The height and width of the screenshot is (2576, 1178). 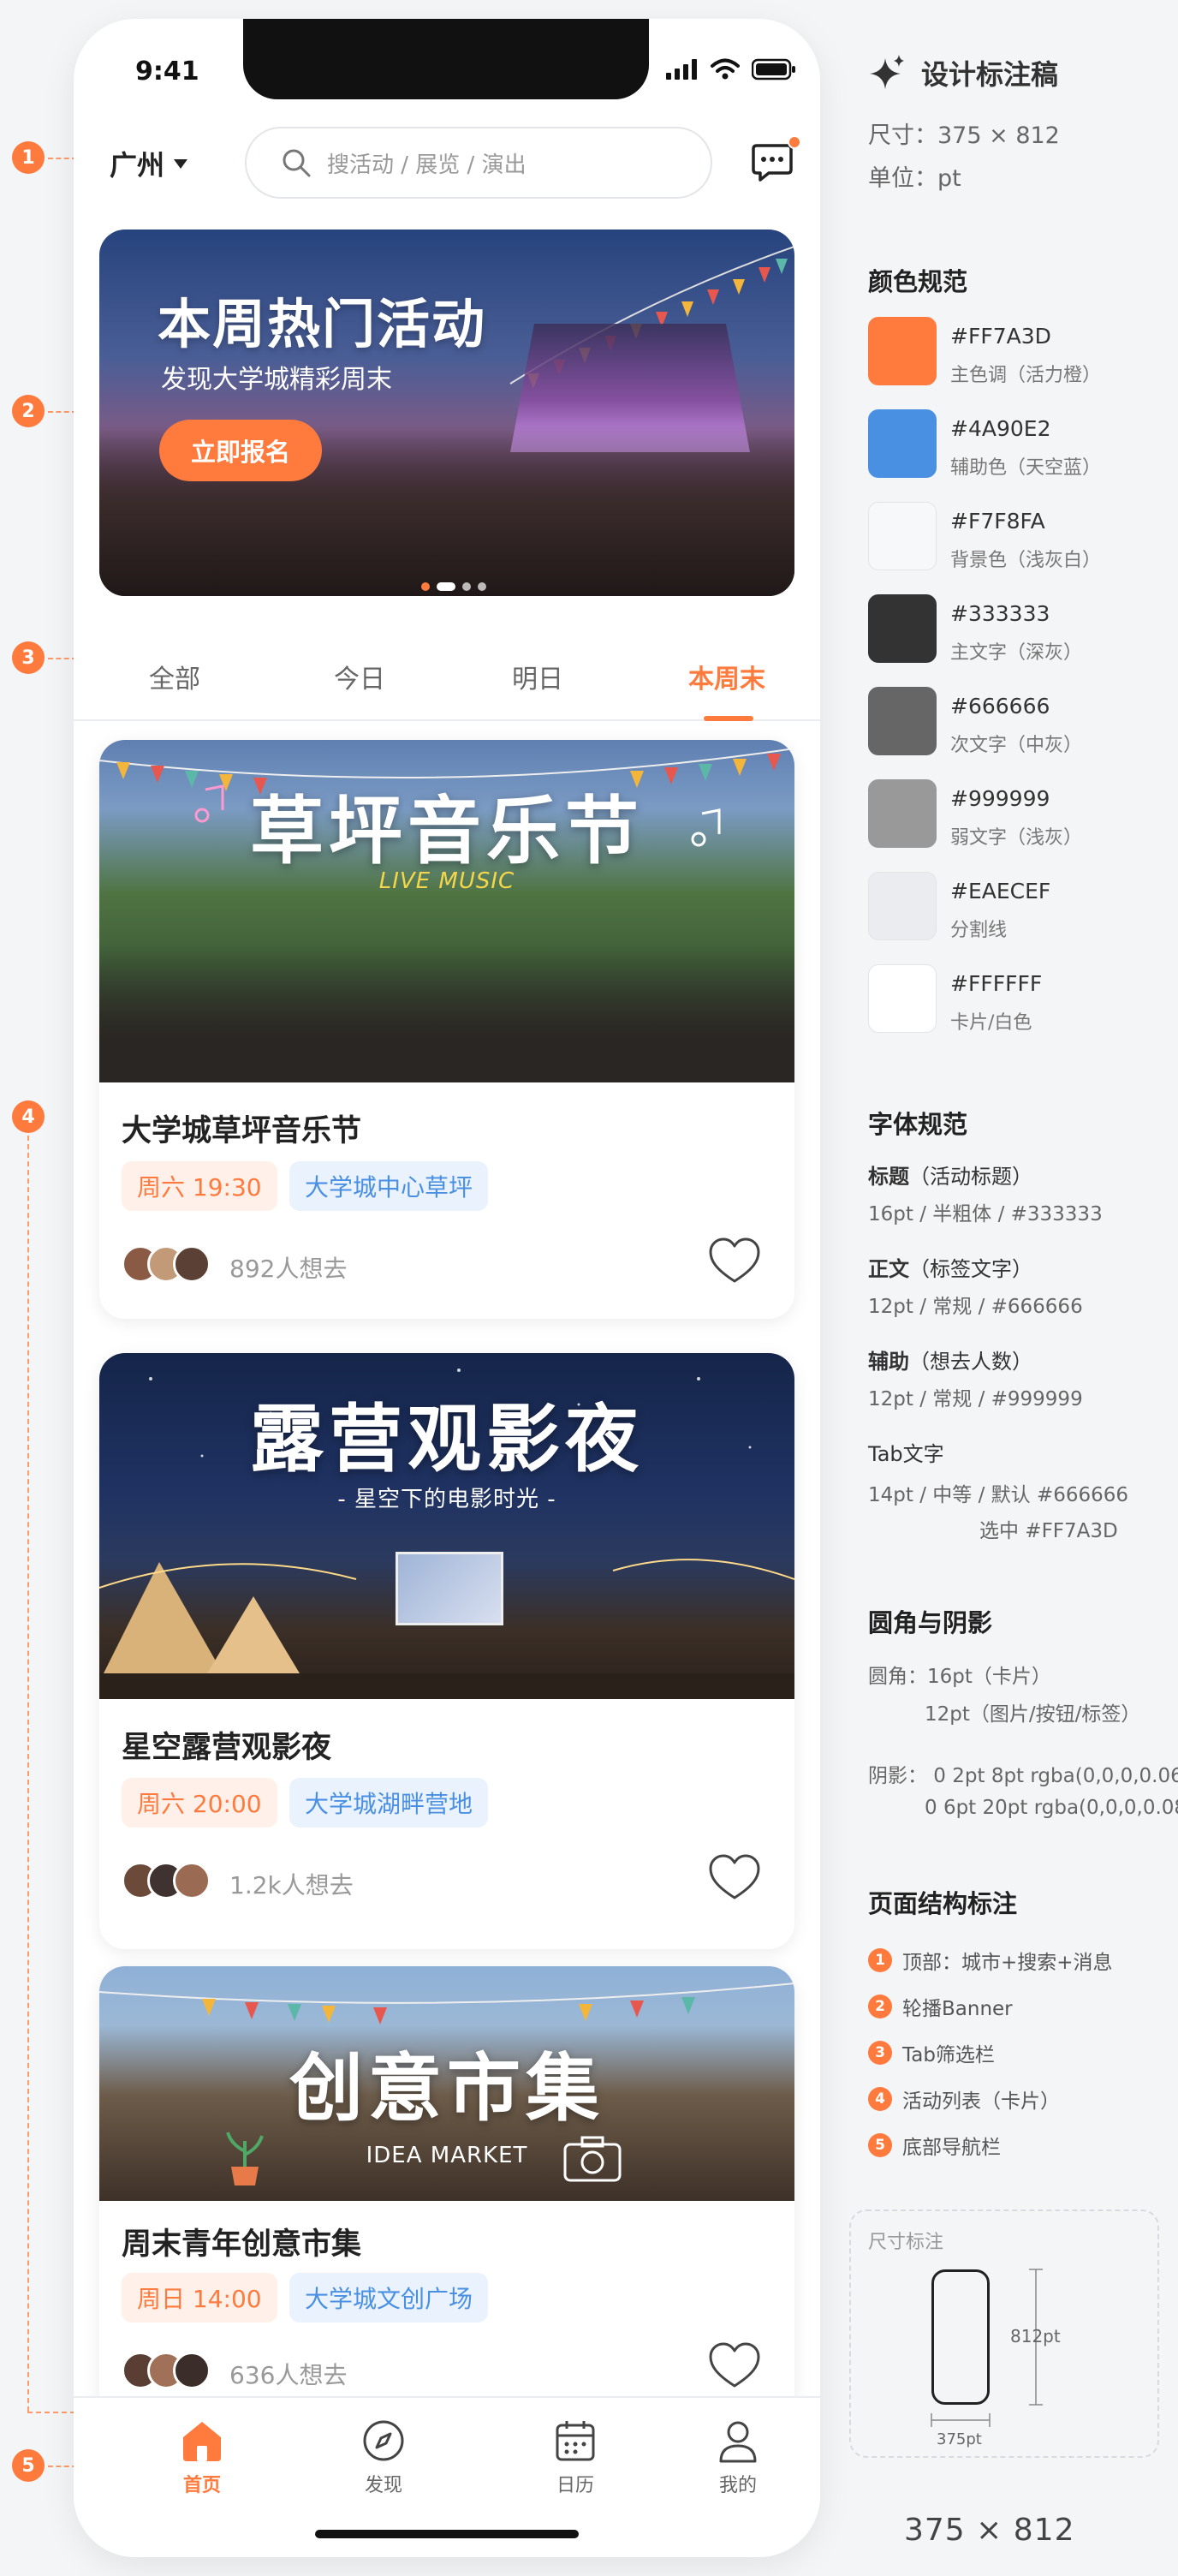 I want to click on spec-size: 尺寸：375 × 812, so click(x=964, y=135).